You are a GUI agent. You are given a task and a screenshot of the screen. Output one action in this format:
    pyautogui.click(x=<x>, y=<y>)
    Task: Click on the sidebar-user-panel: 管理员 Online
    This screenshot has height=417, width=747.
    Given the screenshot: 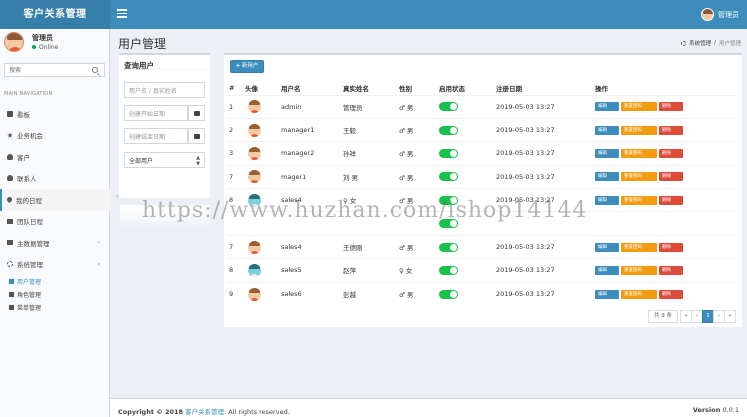 What is the action you would take?
    pyautogui.click(x=55, y=44)
    